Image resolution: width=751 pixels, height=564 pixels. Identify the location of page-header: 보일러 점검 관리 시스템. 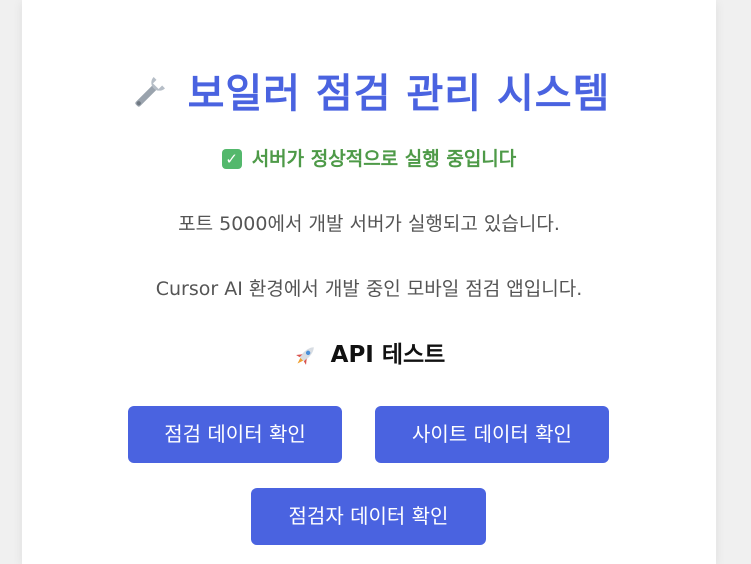
(369, 94).